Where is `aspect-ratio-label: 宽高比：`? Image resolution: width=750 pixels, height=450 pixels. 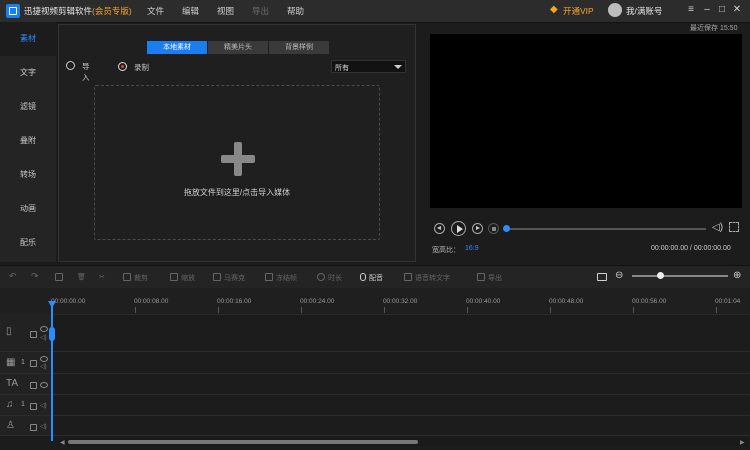
aspect-ratio-label: 宽高比： is located at coordinates (446, 250).